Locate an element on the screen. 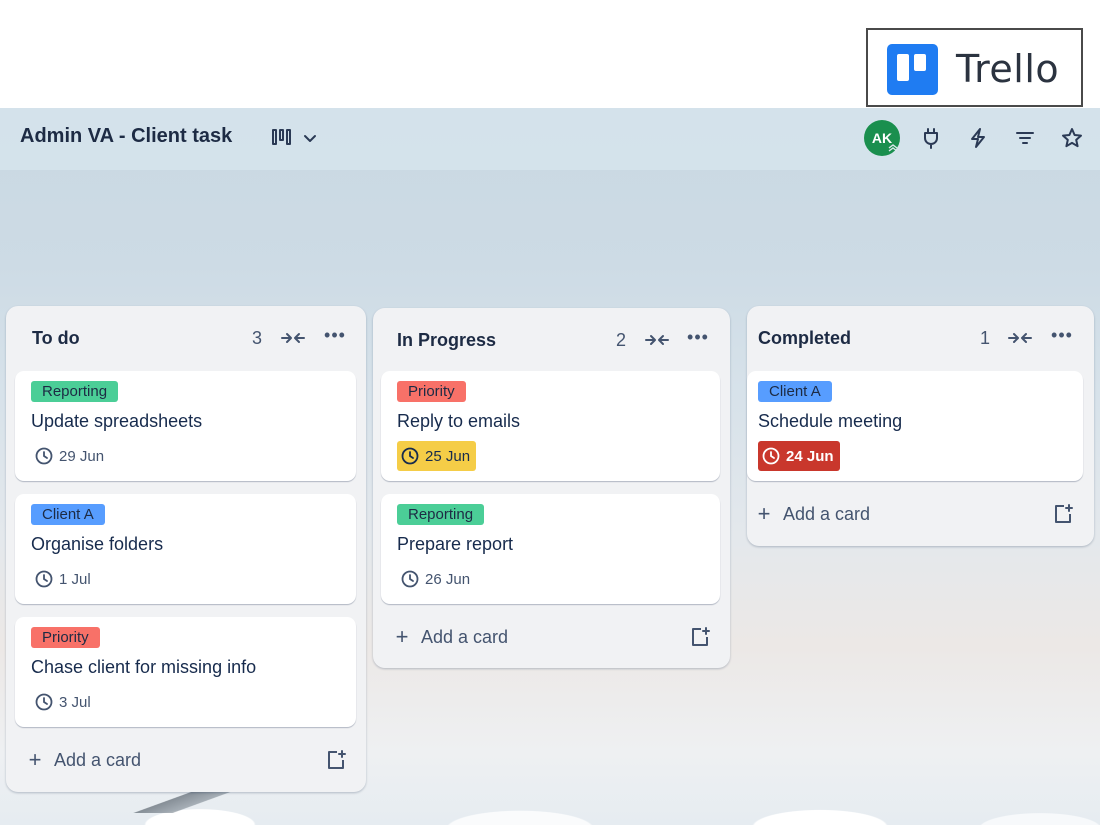 Image resolution: width=1100 pixels, height=825 pixels. star-icon is located at coordinates (1072, 138).